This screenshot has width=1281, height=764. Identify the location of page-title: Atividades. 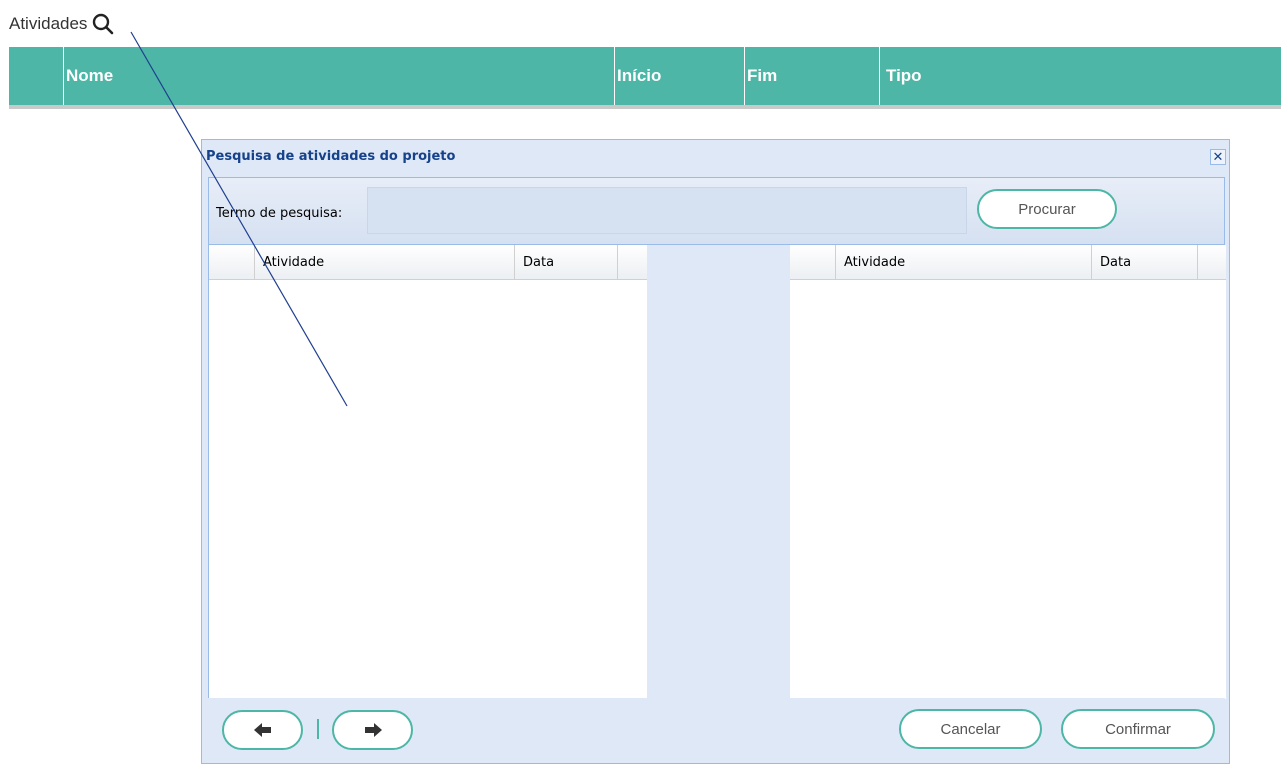
(62, 24).